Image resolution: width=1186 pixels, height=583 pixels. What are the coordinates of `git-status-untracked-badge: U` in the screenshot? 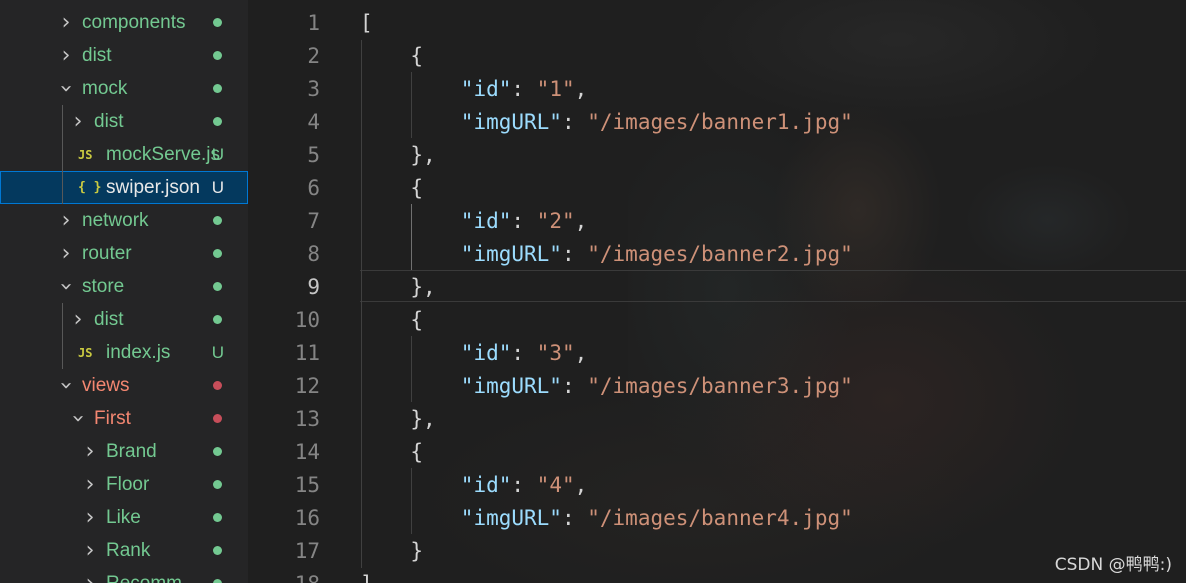 It's located at (217, 154).